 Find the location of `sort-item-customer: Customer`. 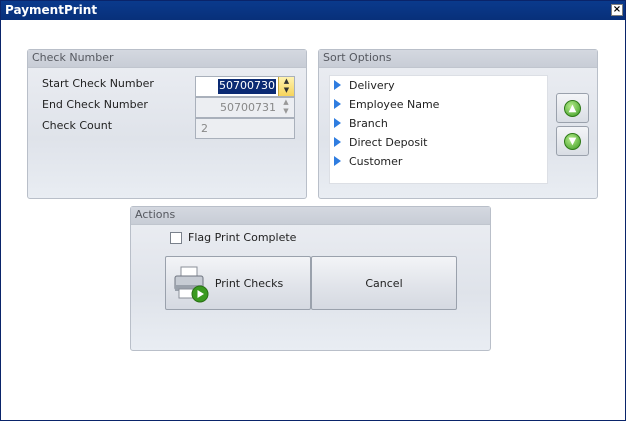

sort-item-customer: Customer is located at coordinates (368, 163).